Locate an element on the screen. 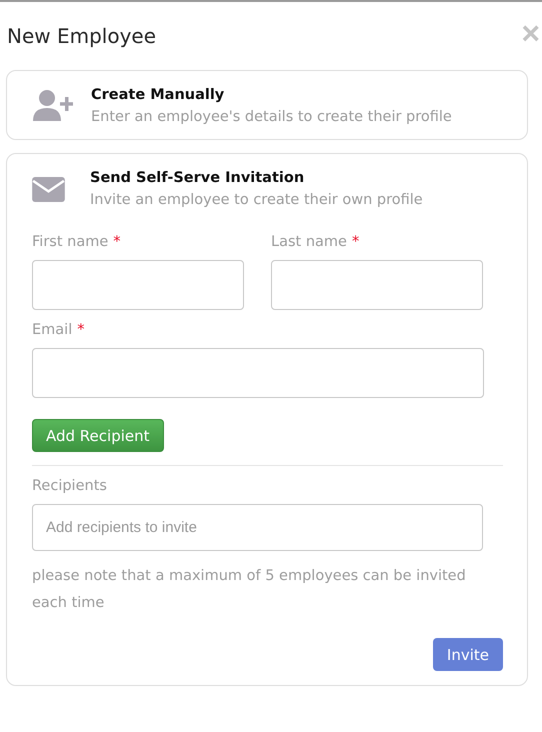 The height and width of the screenshot is (732, 542). option-title: Create Manually is located at coordinates (158, 95).